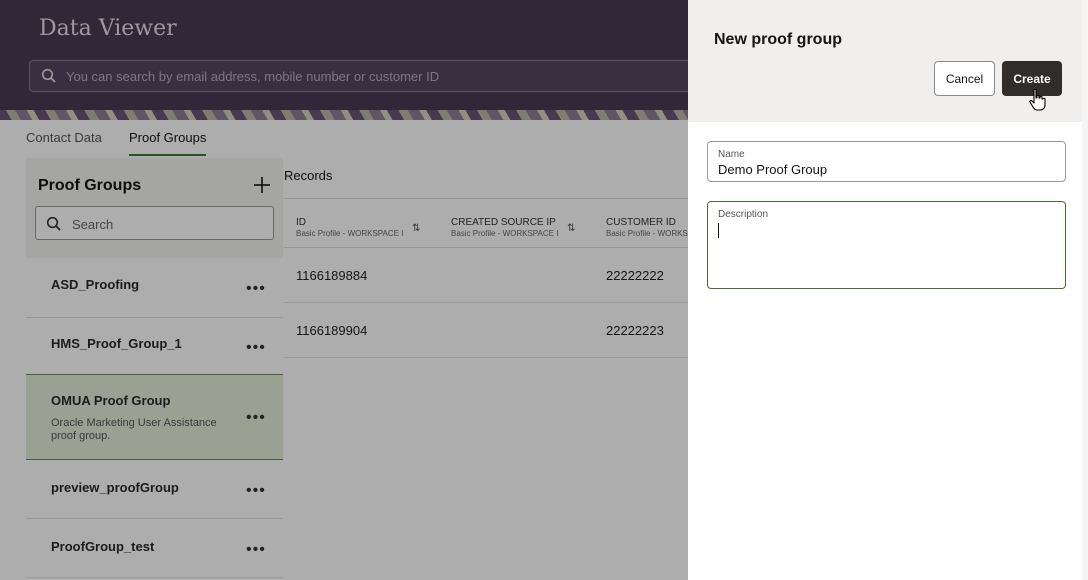  What do you see at coordinates (886, 245) in the screenshot?
I see `description-field: Description` at bounding box center [886, 245].